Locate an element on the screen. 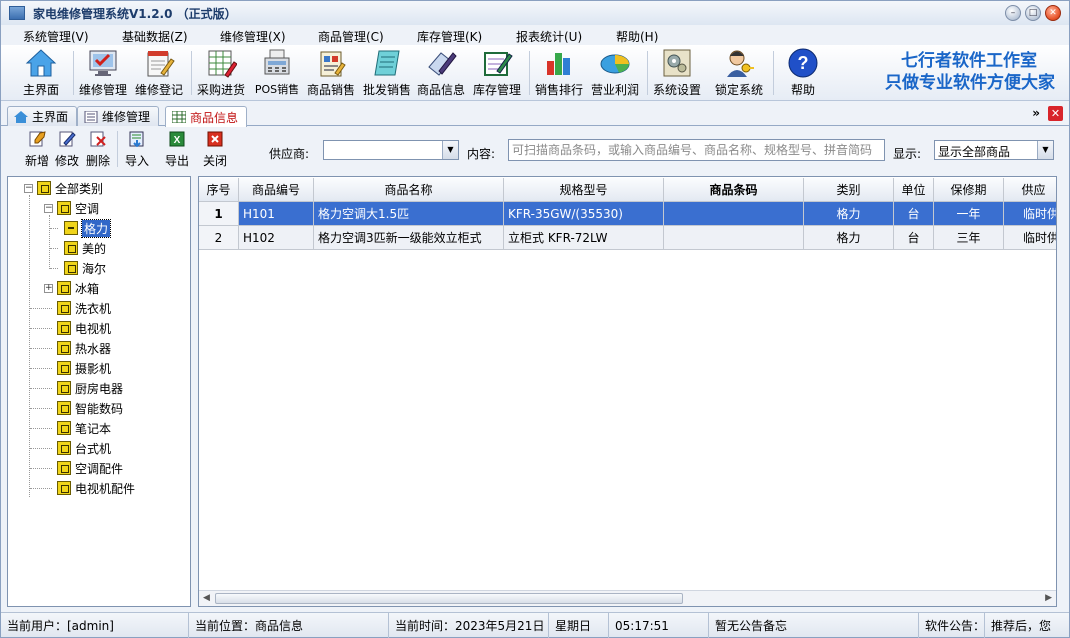 The height and width of the screenshot is (638, 1070). import-button: 导入 is located at coordinates (137, 150).